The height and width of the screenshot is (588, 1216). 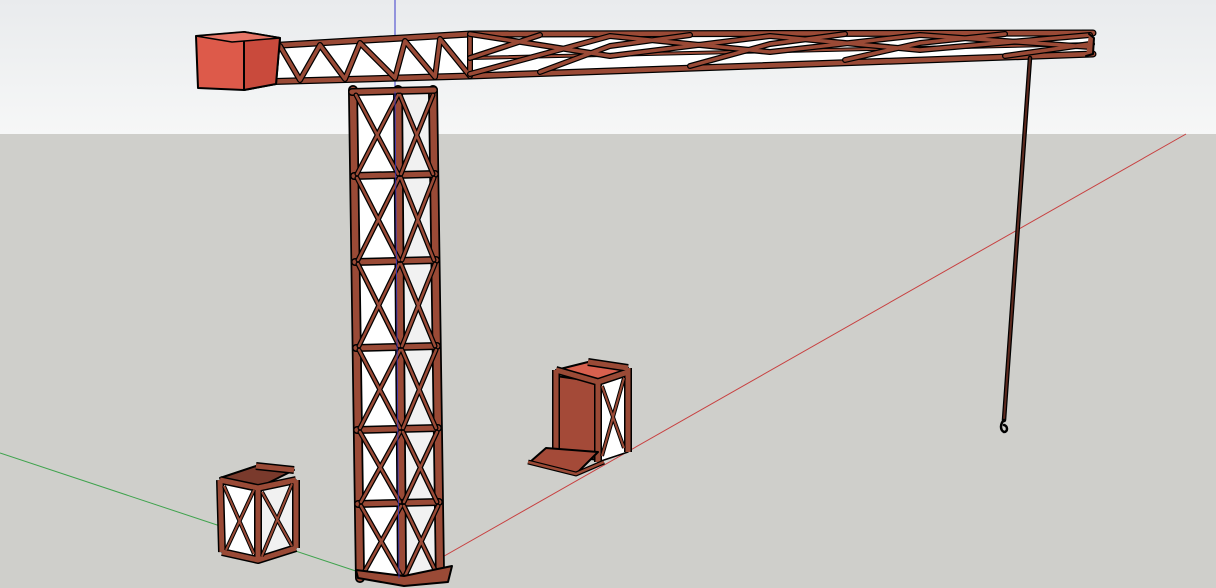 I want to click on counterweight, so click(x=238, y=61).